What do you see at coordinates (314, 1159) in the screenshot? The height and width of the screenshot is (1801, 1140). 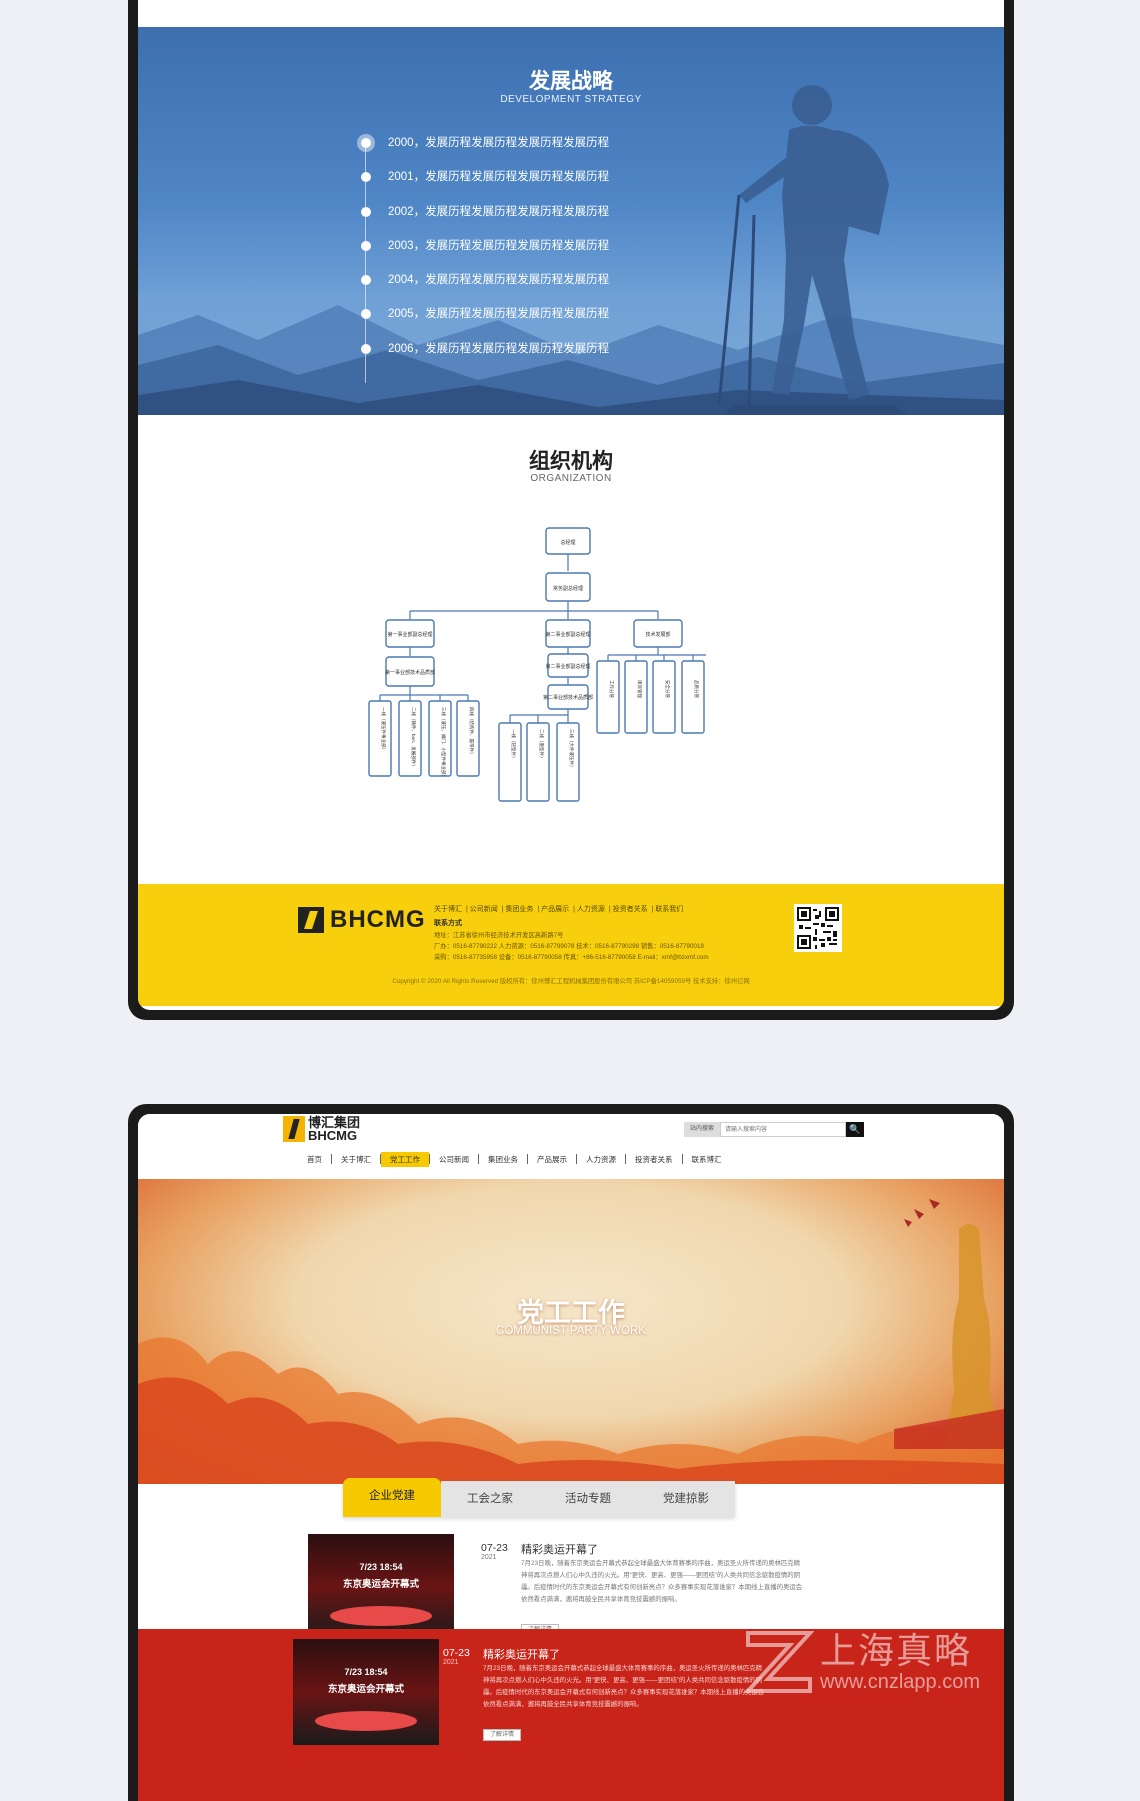 I see `nav-item-home: 首页` at bounding box center [314, 1159].